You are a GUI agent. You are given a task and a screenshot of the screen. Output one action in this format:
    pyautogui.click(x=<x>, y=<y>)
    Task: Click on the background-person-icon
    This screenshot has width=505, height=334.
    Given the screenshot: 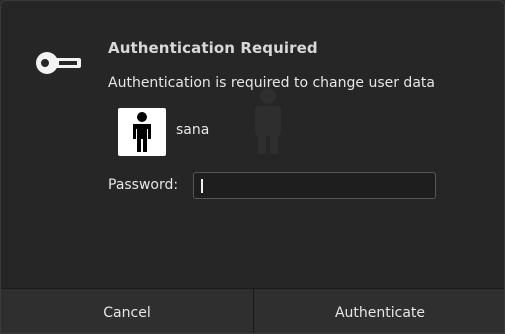 What is the action you would take?
    pyautogui.click(x=268, y=121)
    